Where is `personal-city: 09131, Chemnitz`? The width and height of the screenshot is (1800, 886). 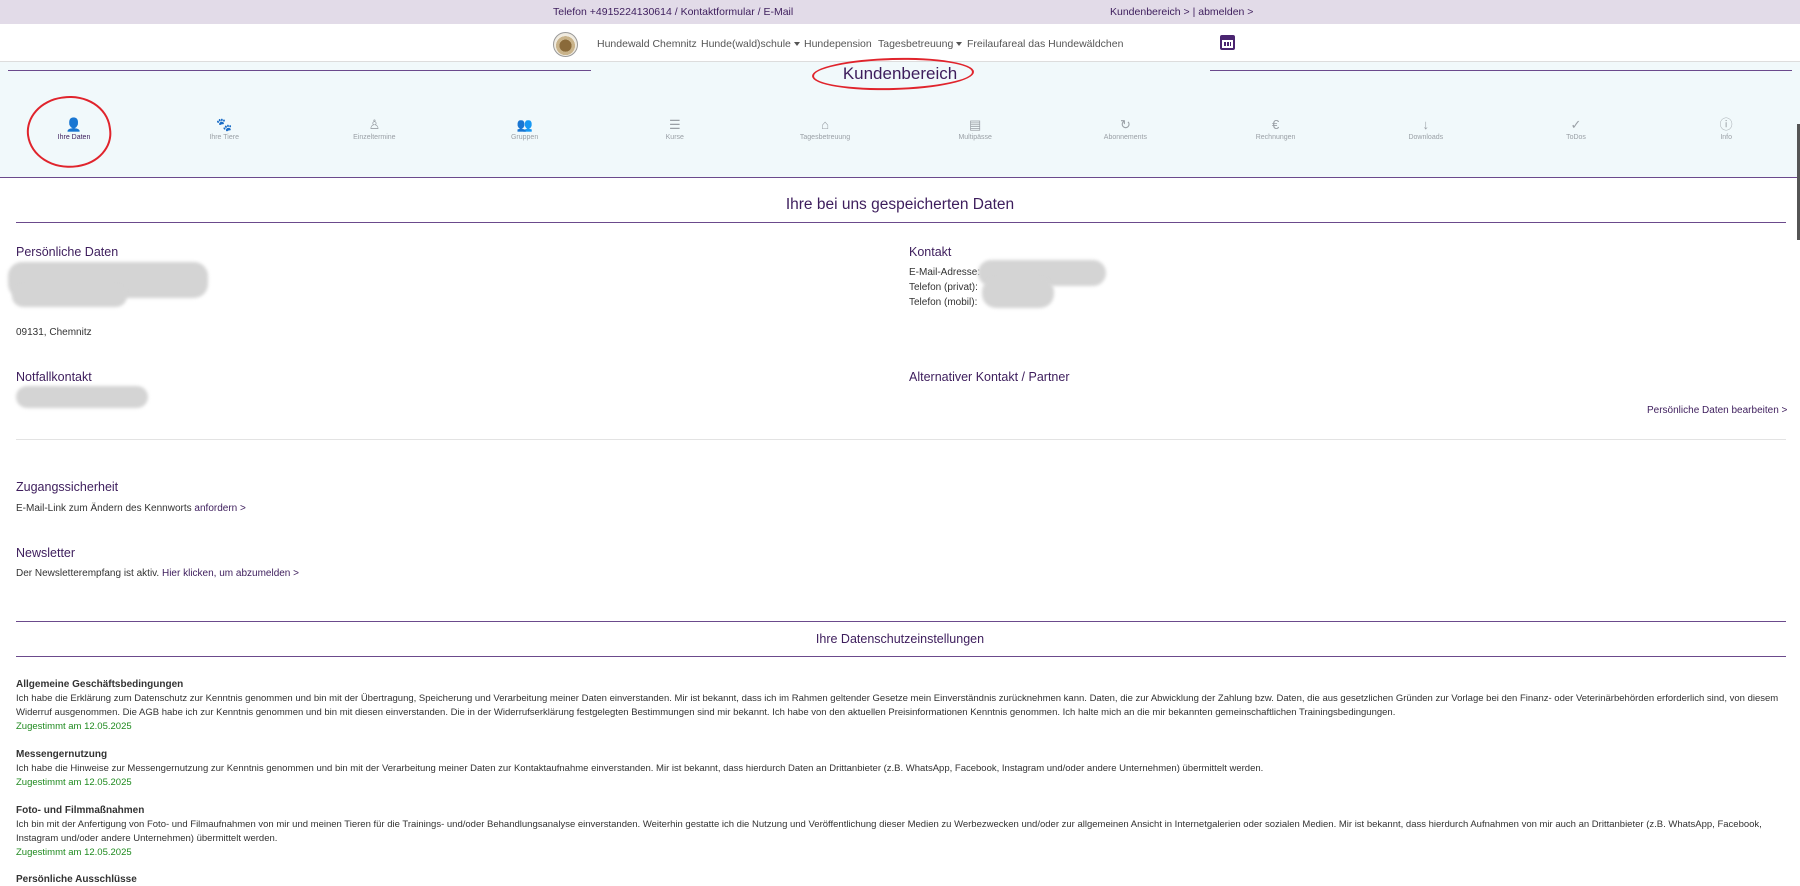 personal-city: 09131, Chemnitz is located at coordinates (54, 332).